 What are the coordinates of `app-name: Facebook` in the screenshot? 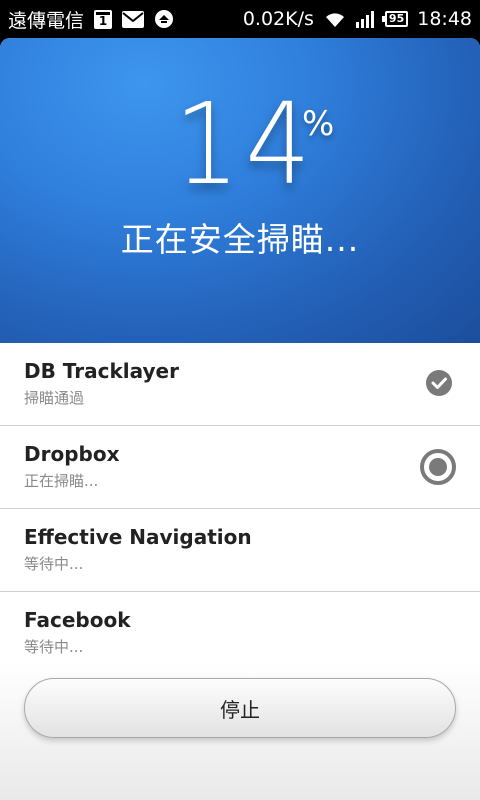 It's located at (77, 620).